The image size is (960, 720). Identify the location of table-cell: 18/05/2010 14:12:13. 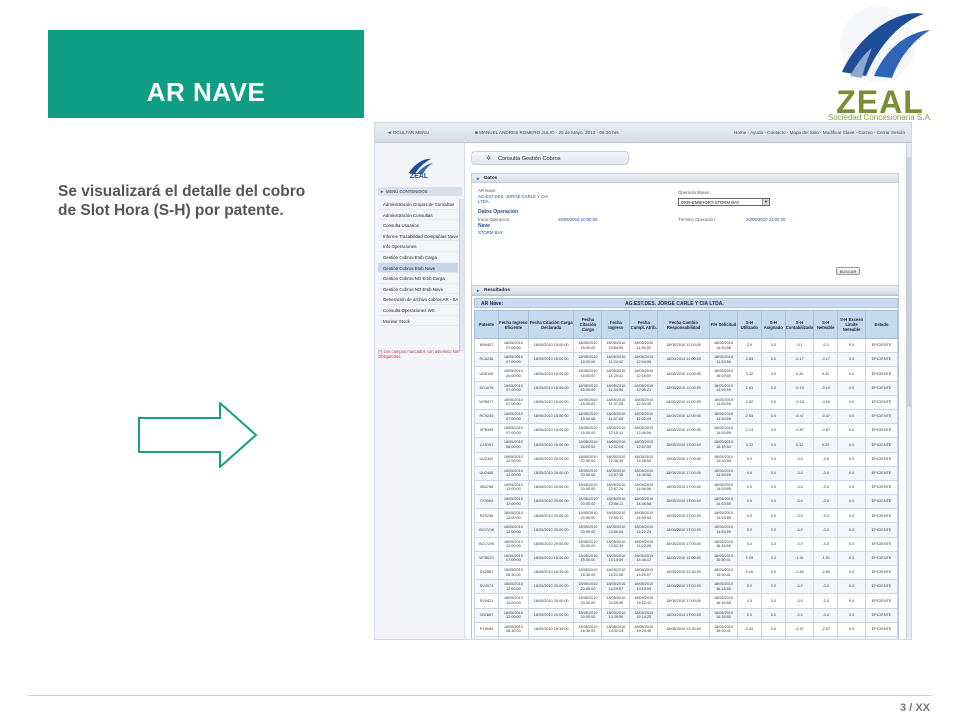
(616, 637).